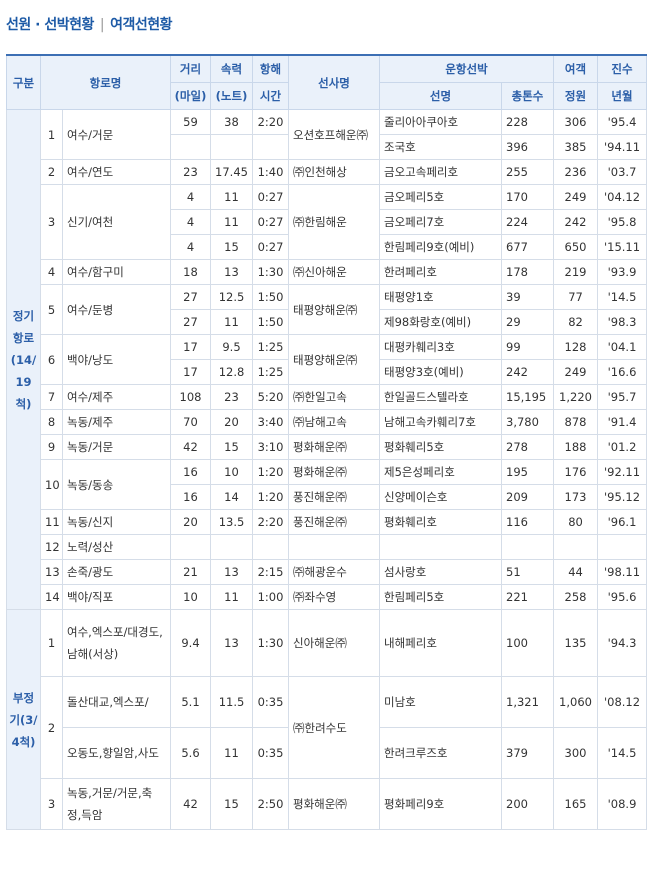 The width and height of the screenshot is (650, 883). Describe the element at coordinates (527, 397) in the screenshot. I see `tonnage: 15,195` at that location.